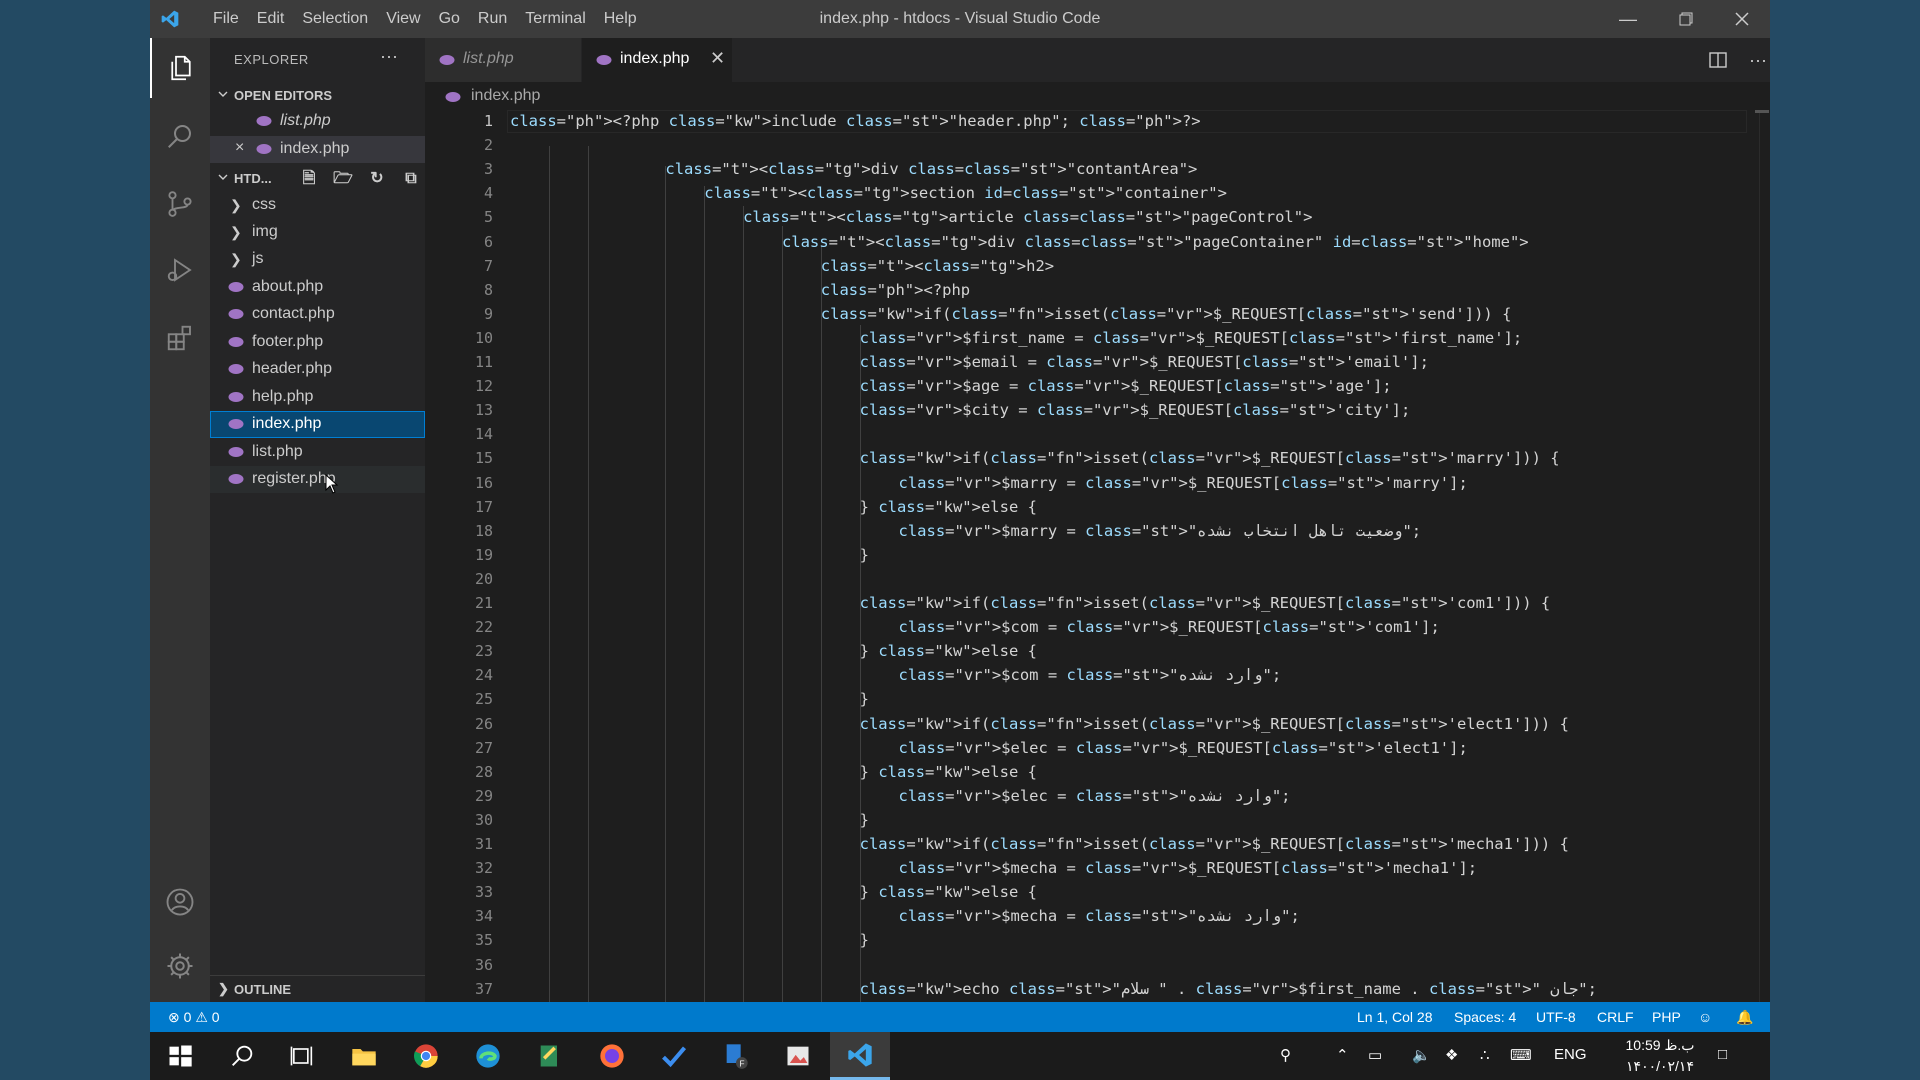  I want to click on chevron-up-icon: ⌃, so click(1342, 1055).